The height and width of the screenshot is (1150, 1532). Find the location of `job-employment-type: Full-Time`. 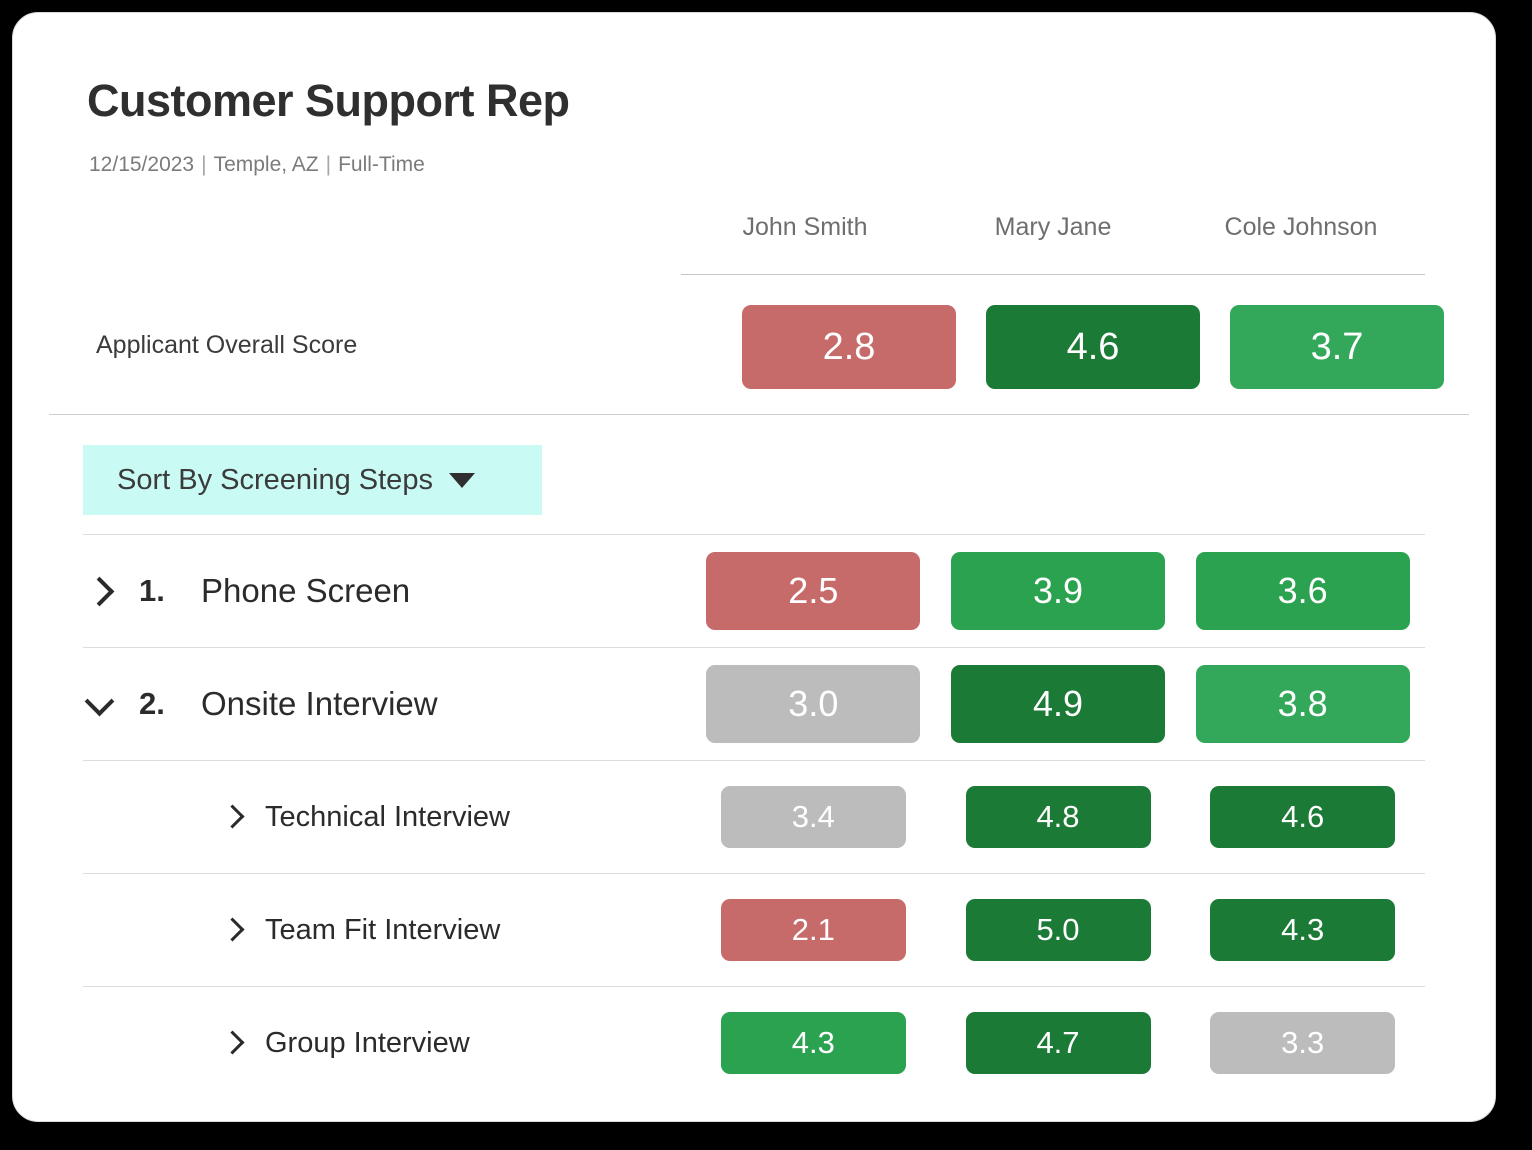

job-employment-type: Full-Time is located at coordinates (381, 164).